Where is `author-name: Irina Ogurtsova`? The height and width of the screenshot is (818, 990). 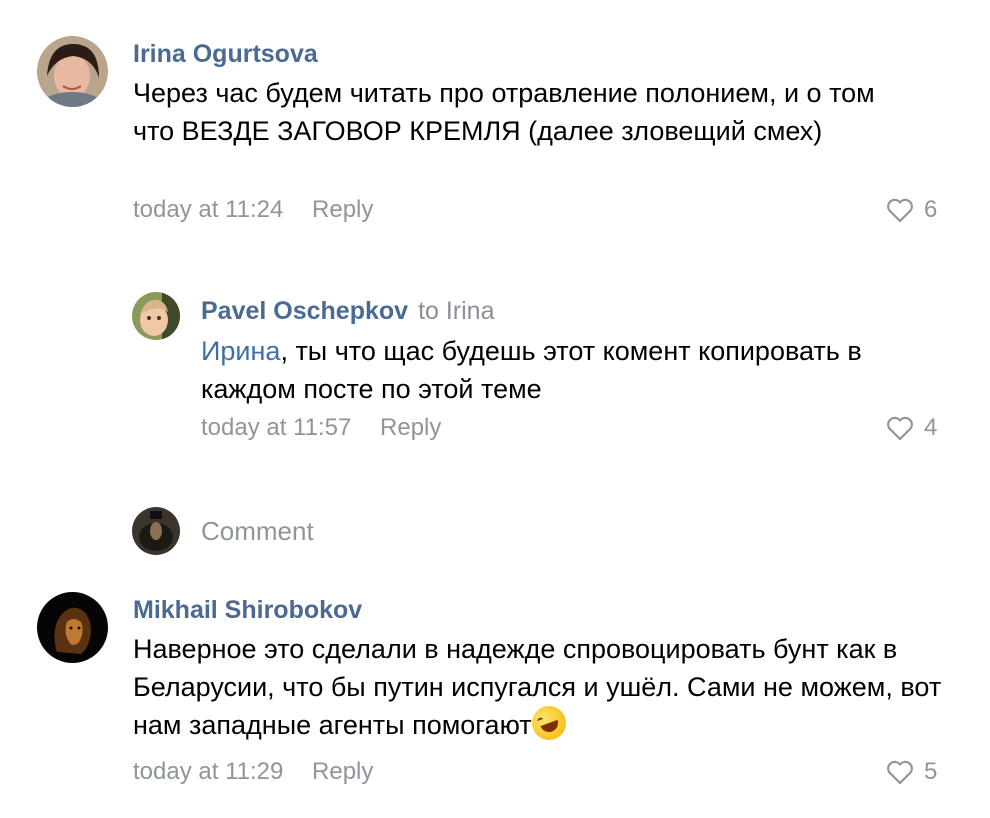 author-name: Irina Ogurtsova is located at coordinates (225, 54).